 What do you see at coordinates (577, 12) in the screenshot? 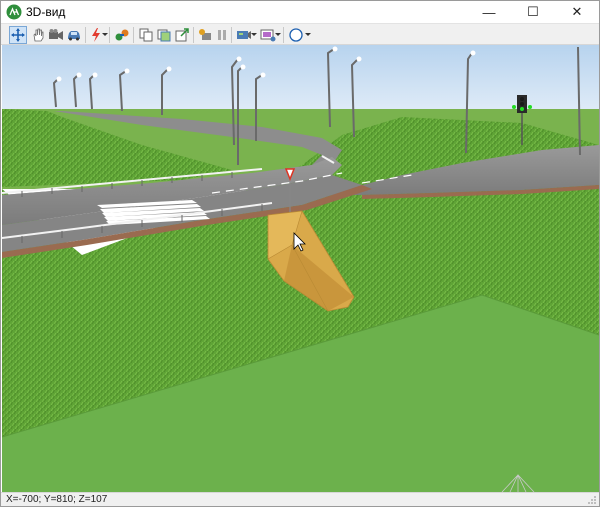
I see `close-button: ✕` at bounding box center [577, 12].